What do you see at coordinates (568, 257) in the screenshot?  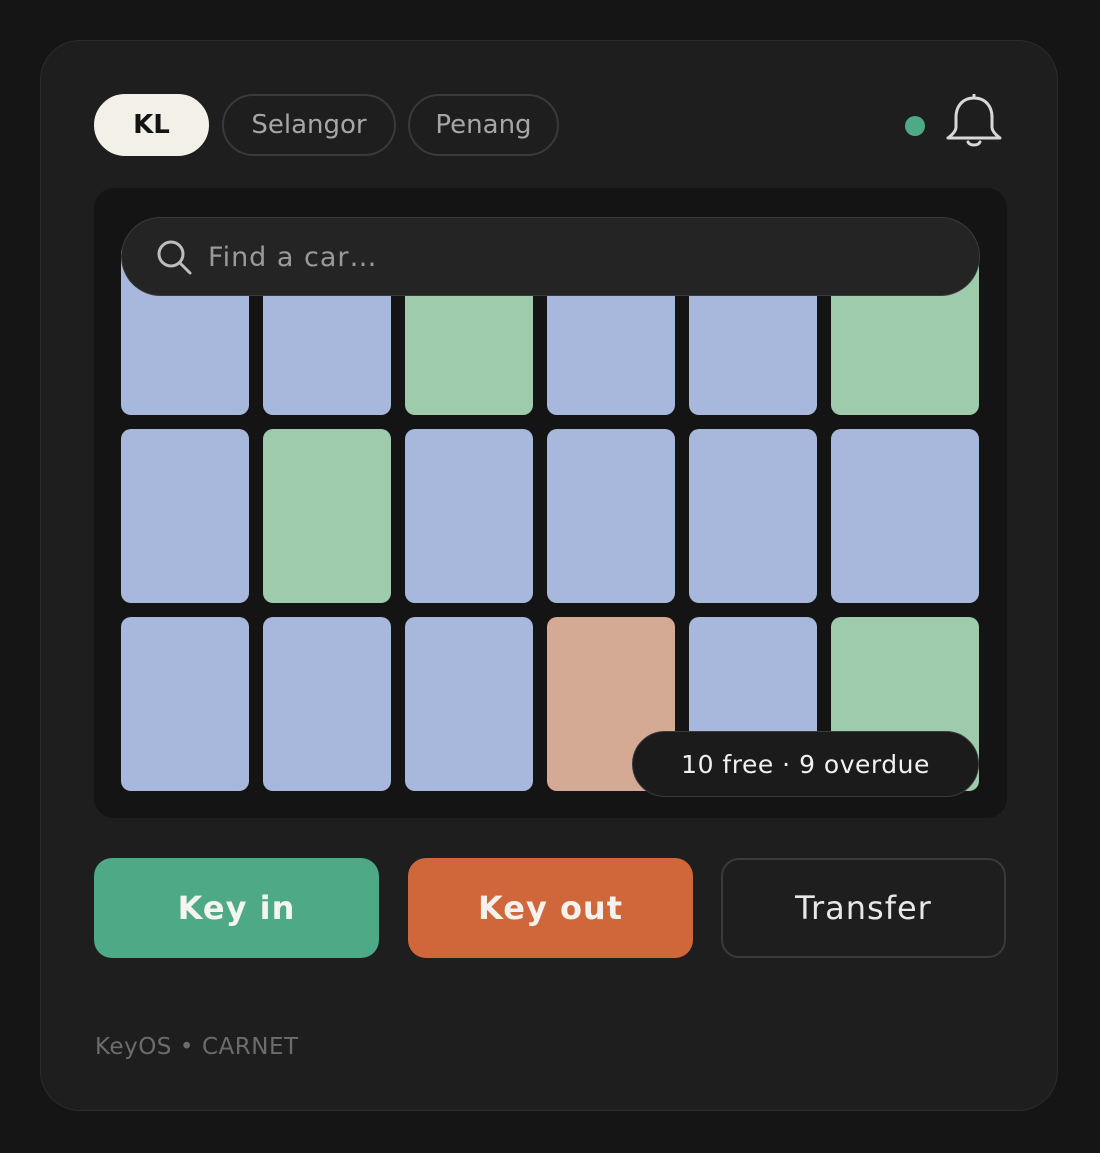 I see `search-input` at bounding box center [568, 257].